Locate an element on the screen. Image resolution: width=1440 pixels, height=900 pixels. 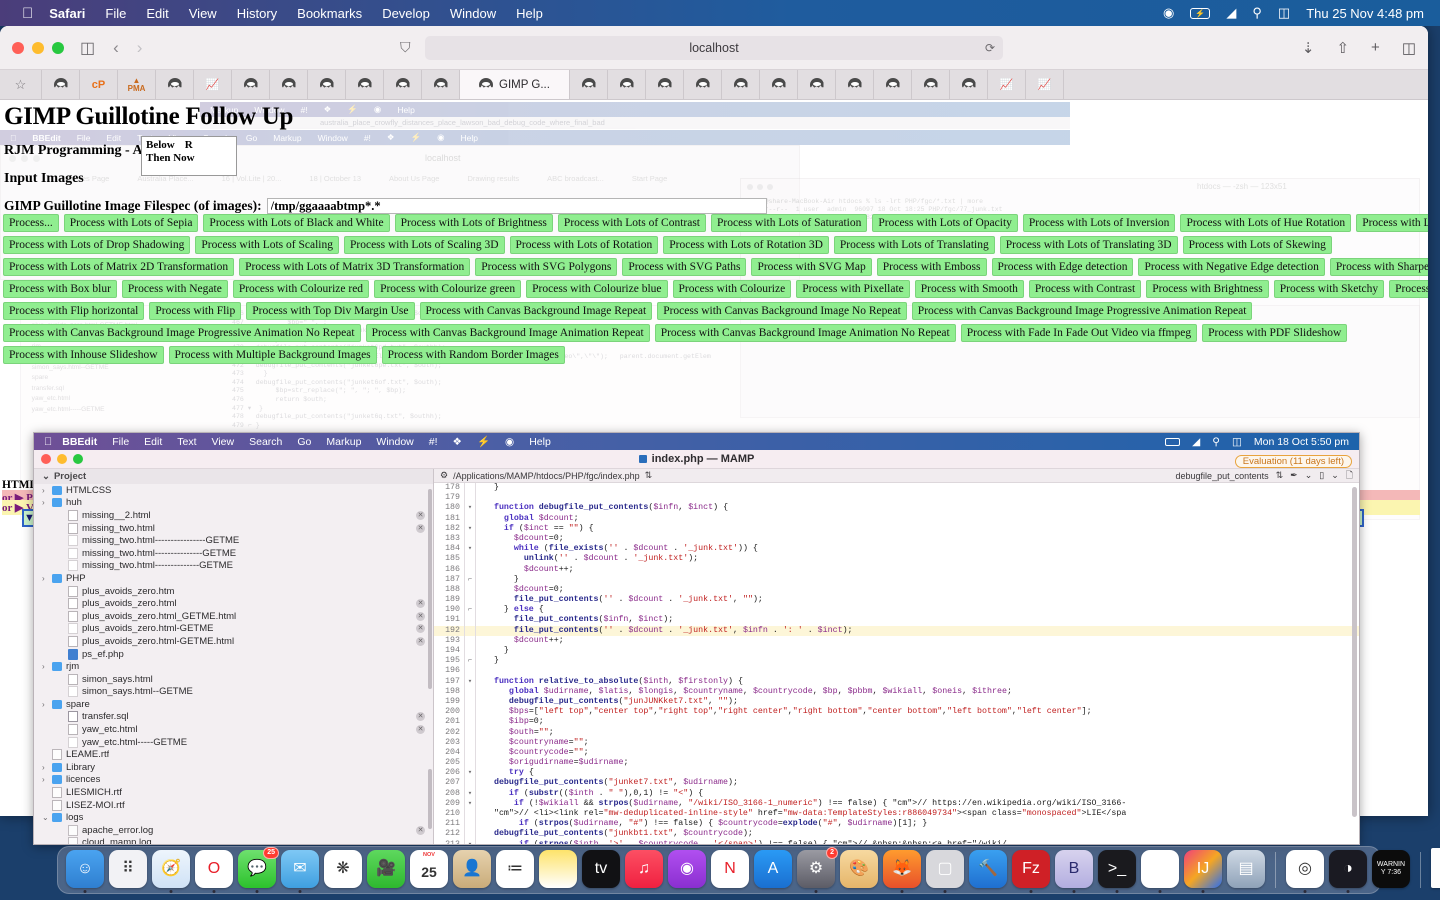
option-r: R is located at coordinates (189, 145).